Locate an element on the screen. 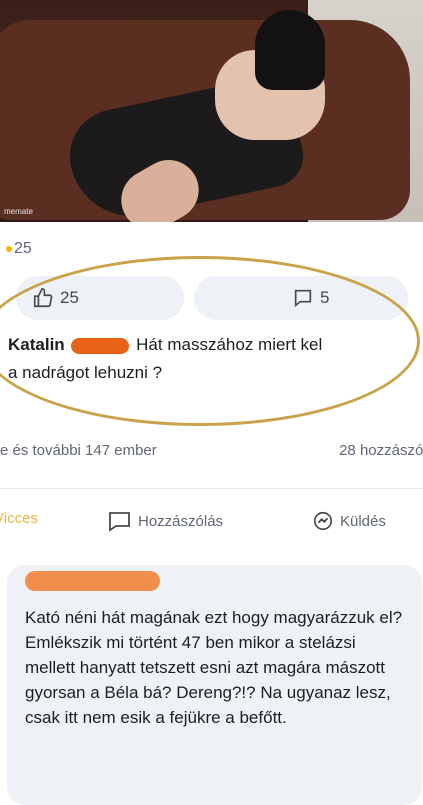  comments-count: 5 is located at coordinates (325, 297).